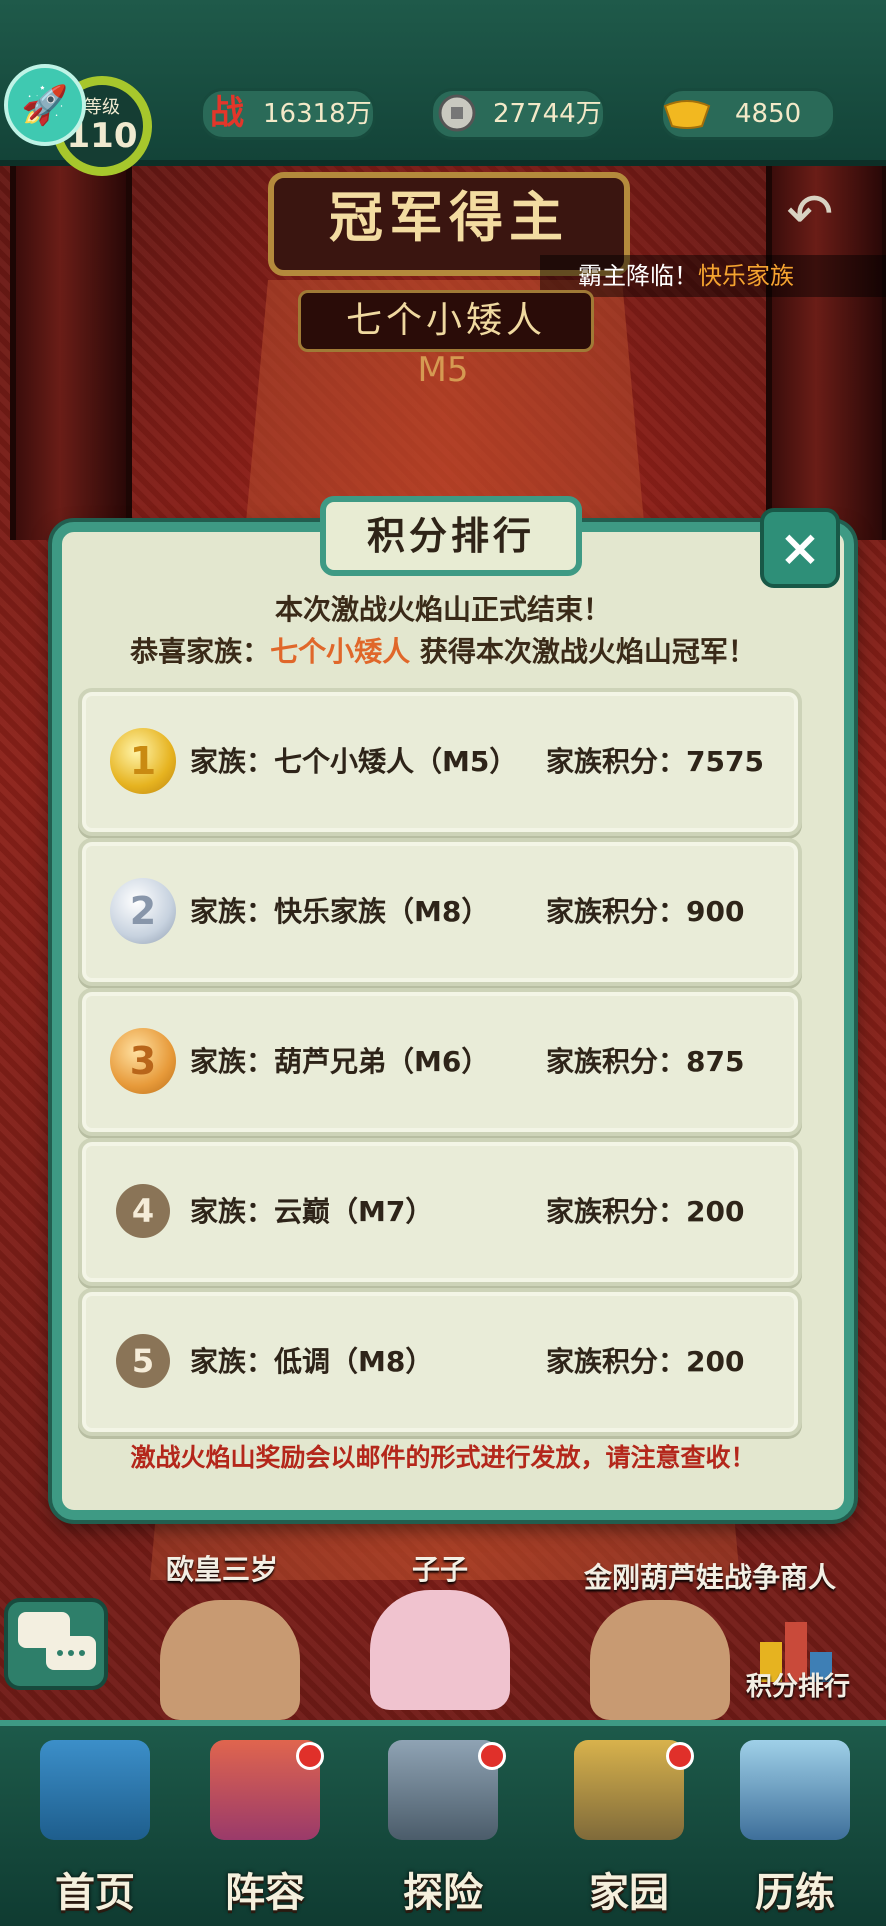 The width and height of the screenshot is (886, 1926). What do you see at coordinates (143, 761) in the screenshot?
I see `gold-medal-icon: 1` at bounding box center [143, 761].